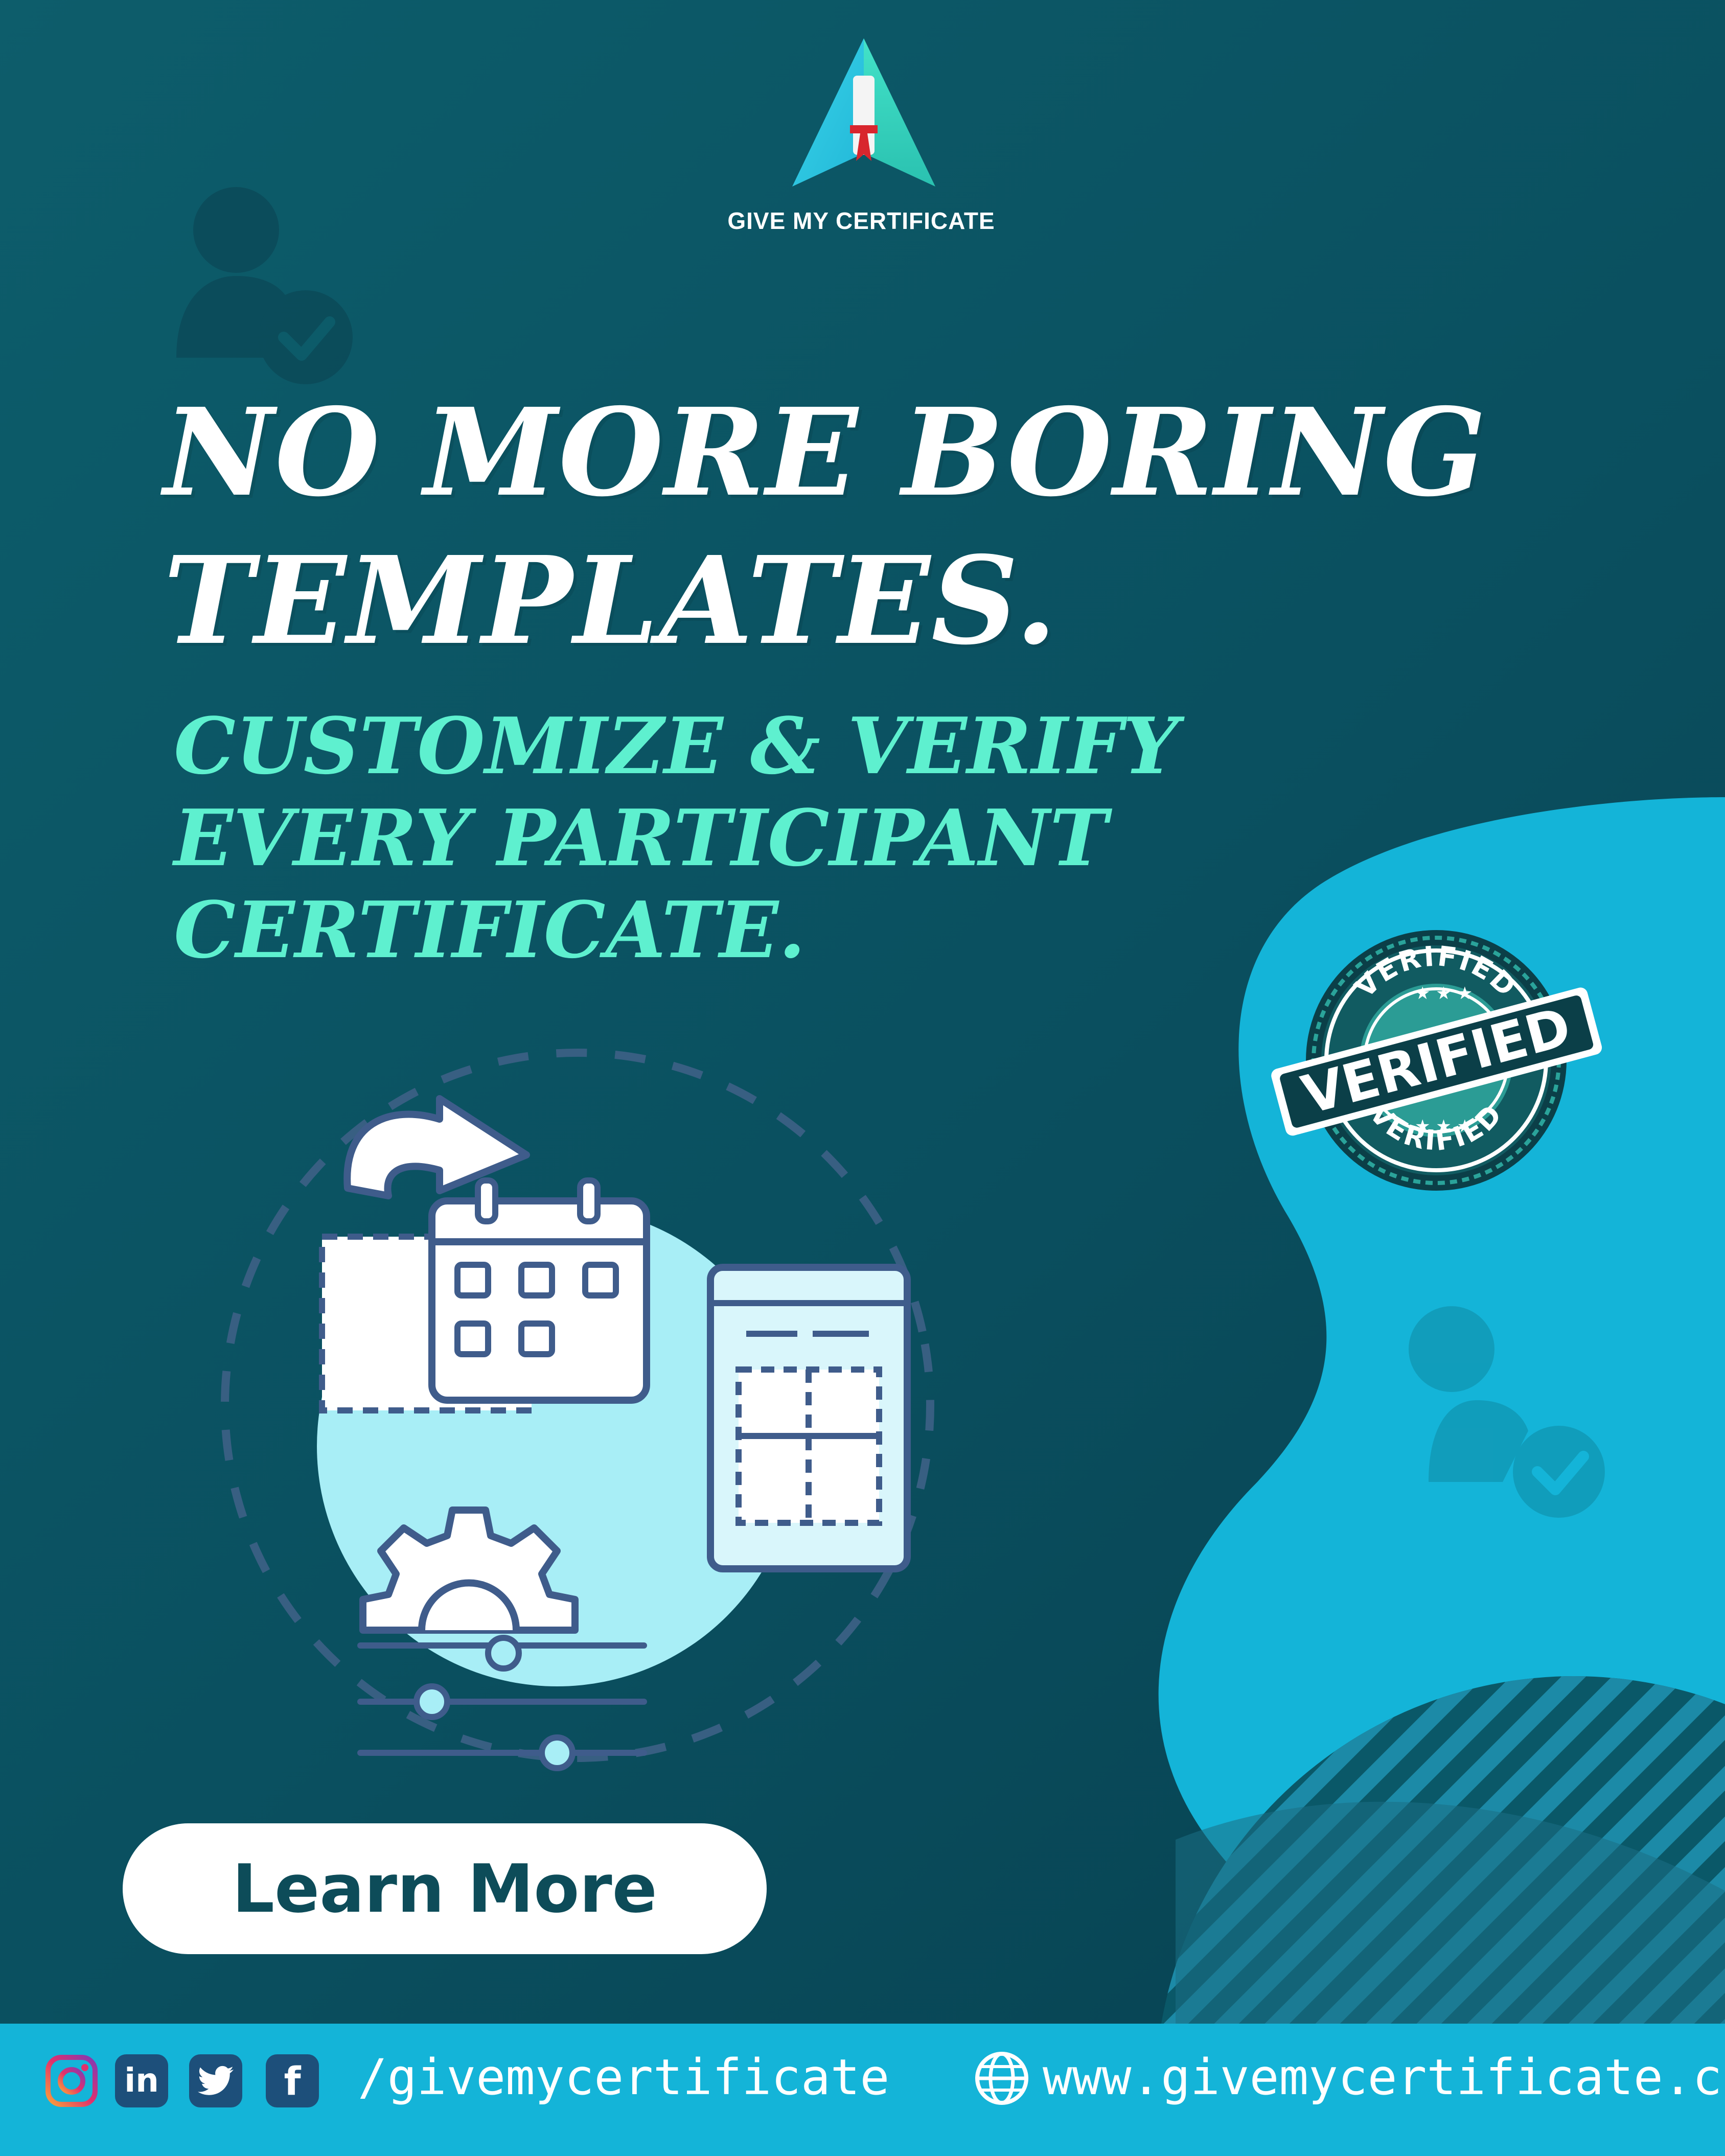 The width and height of the screenshot is (1725, 2156). I want to click on facebook-icon: f, so click(292, 2080).